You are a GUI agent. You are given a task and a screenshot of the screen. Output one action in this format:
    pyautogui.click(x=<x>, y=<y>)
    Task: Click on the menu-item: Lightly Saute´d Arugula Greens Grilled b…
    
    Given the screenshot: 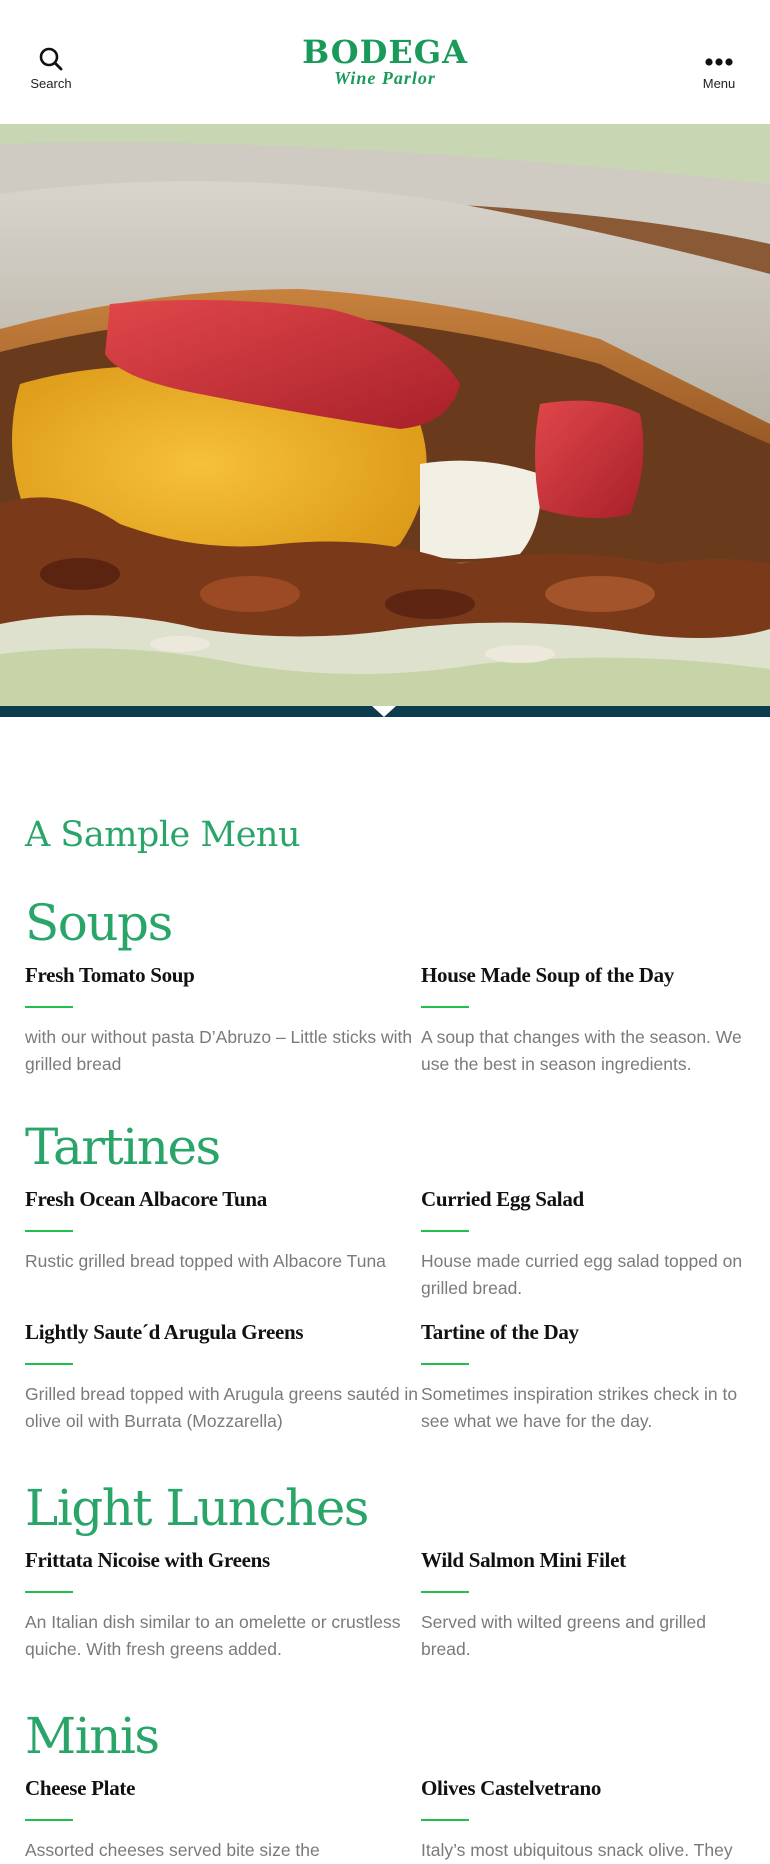 What is the action you would take?
    pyautogui.click(x=223, y=1376)
    